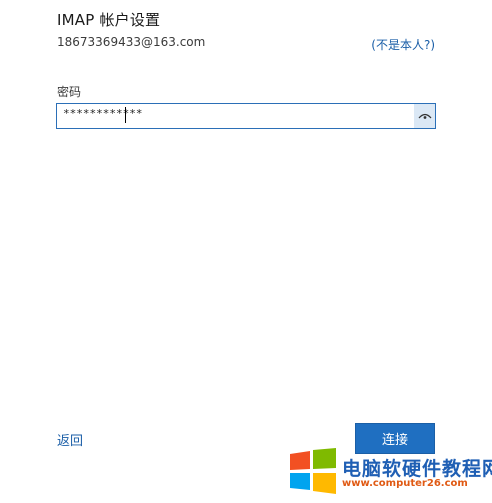  I want to click on windows-logo-icon, so click(313, 471).